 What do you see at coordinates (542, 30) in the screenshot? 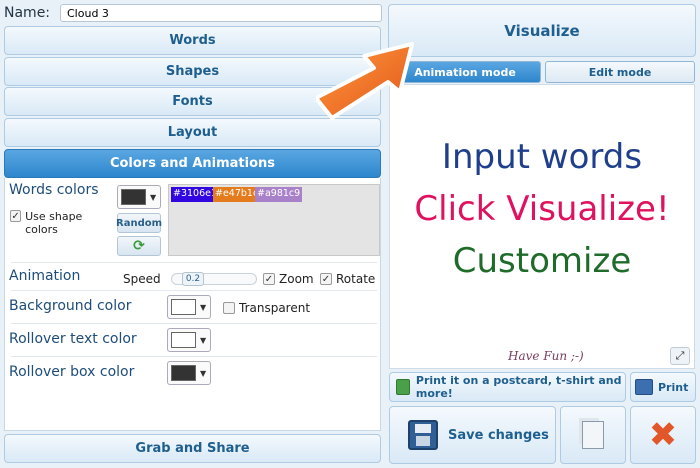
I see `visualize-button: Visualize` at bounding box center [542, 30].